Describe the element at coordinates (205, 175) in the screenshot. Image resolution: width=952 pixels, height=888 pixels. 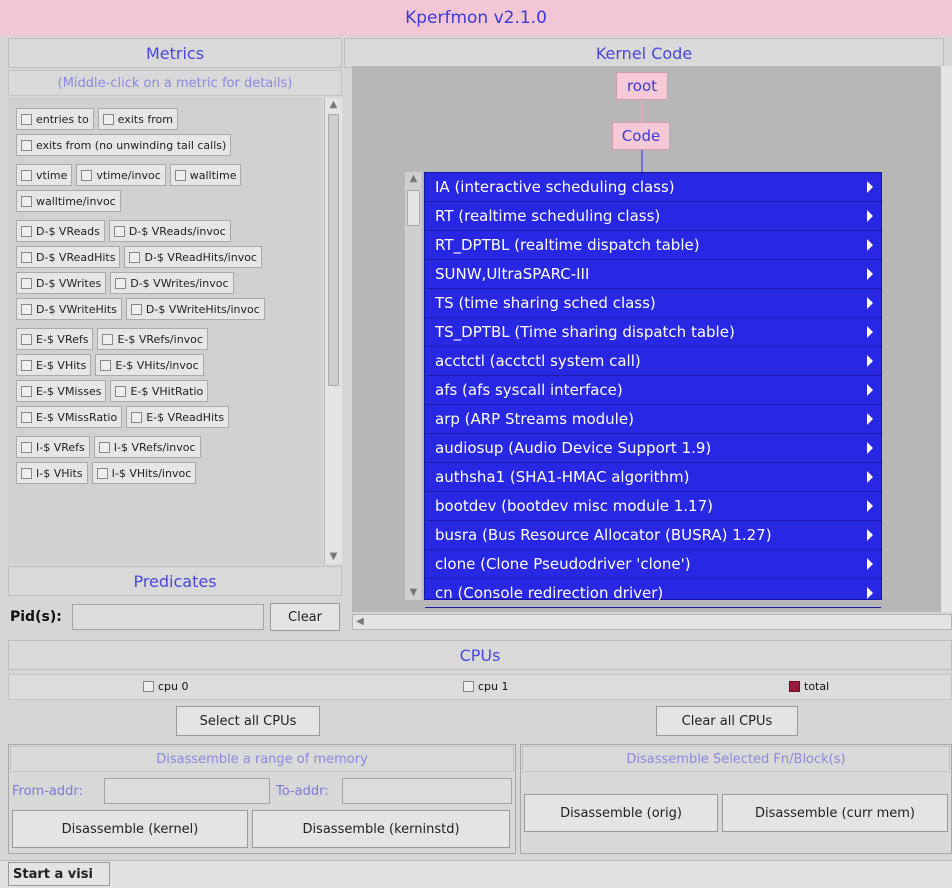
I see `metric-toggle: walltime` at that location.